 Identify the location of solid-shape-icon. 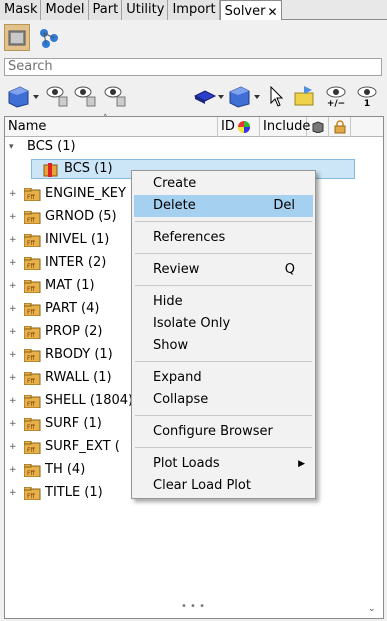
(208, 97).